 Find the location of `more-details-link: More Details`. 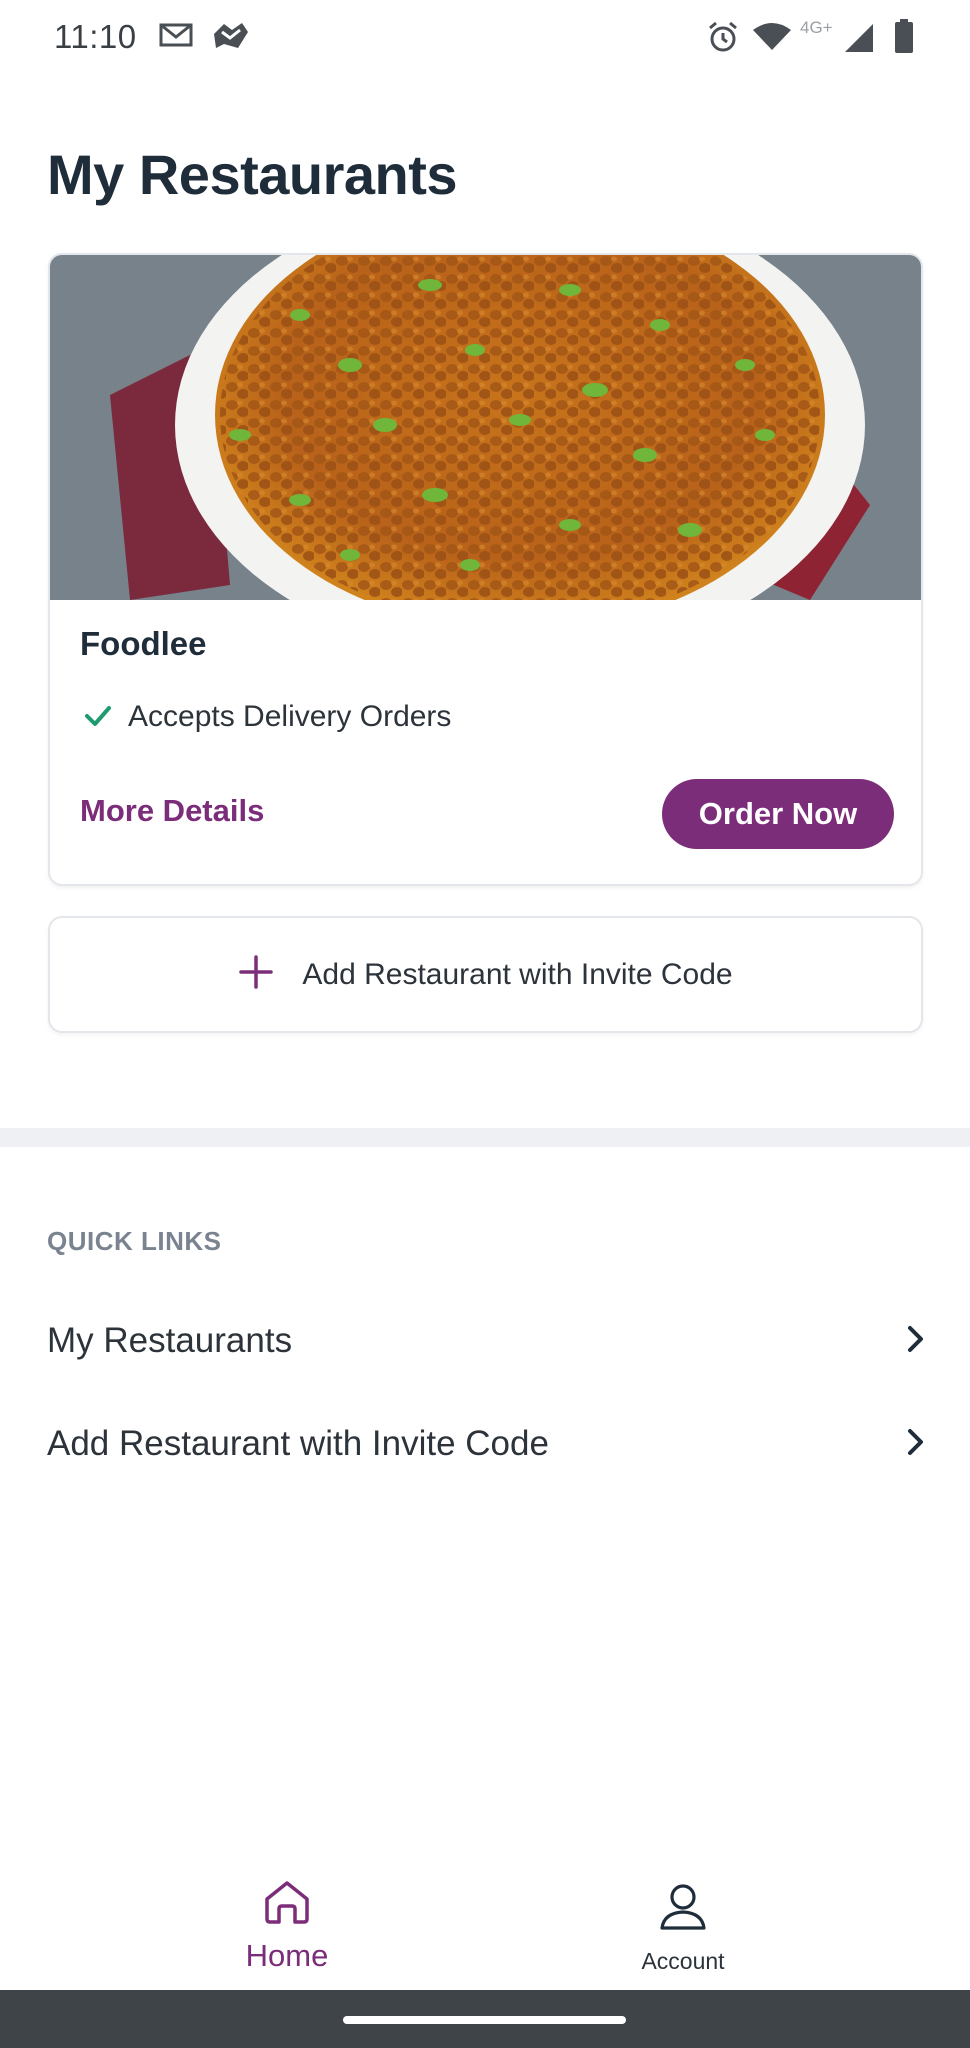

more-details-link: More Details is located at coordinates (172, 811).